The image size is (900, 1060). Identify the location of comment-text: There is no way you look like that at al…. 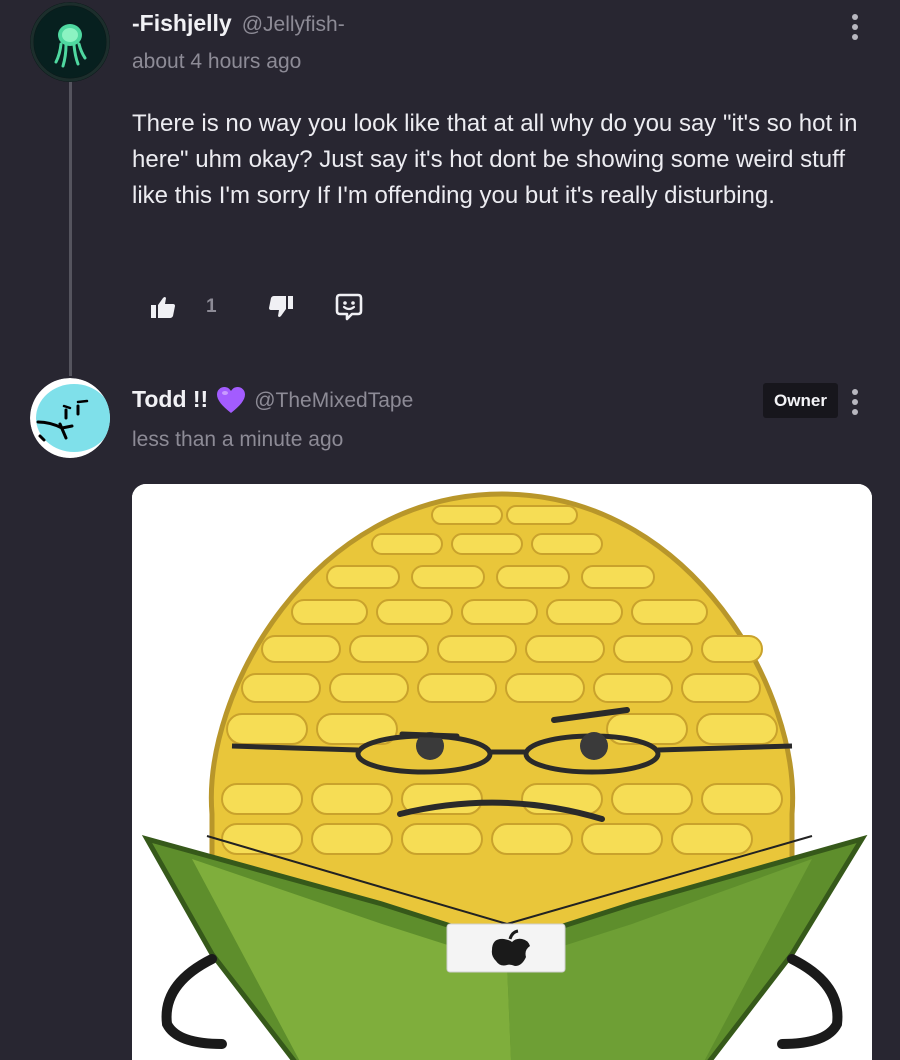
(495, 159).